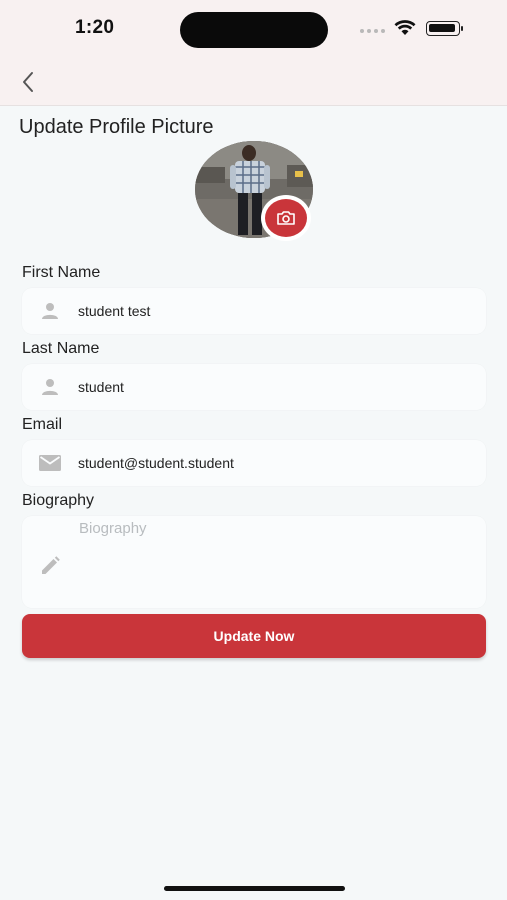 The height and width of the screenshot is (900, 507). Describe the element at coordinates (61, 272) in the screenshot. I see `first-name-label: First Name` at that location.